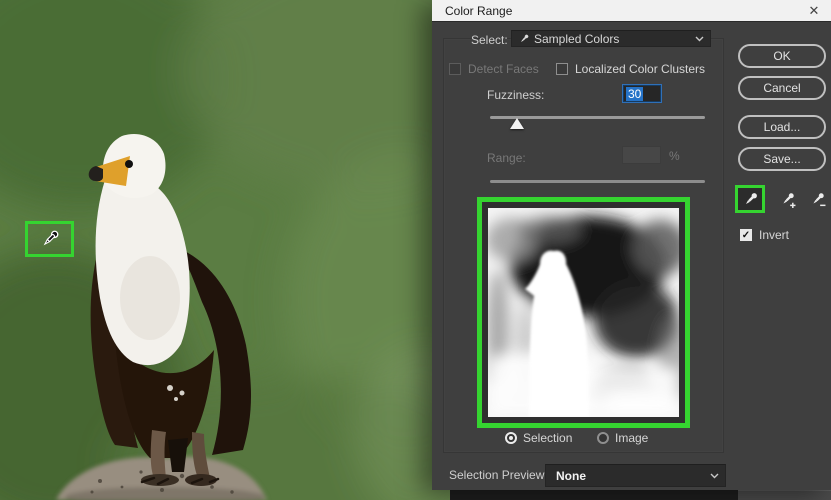 The image size is (831, 500). Describe the element at coordinates (640, 69) in the screenshot. I see `localized-clusters-label: Localized Color Clusters` at that location.